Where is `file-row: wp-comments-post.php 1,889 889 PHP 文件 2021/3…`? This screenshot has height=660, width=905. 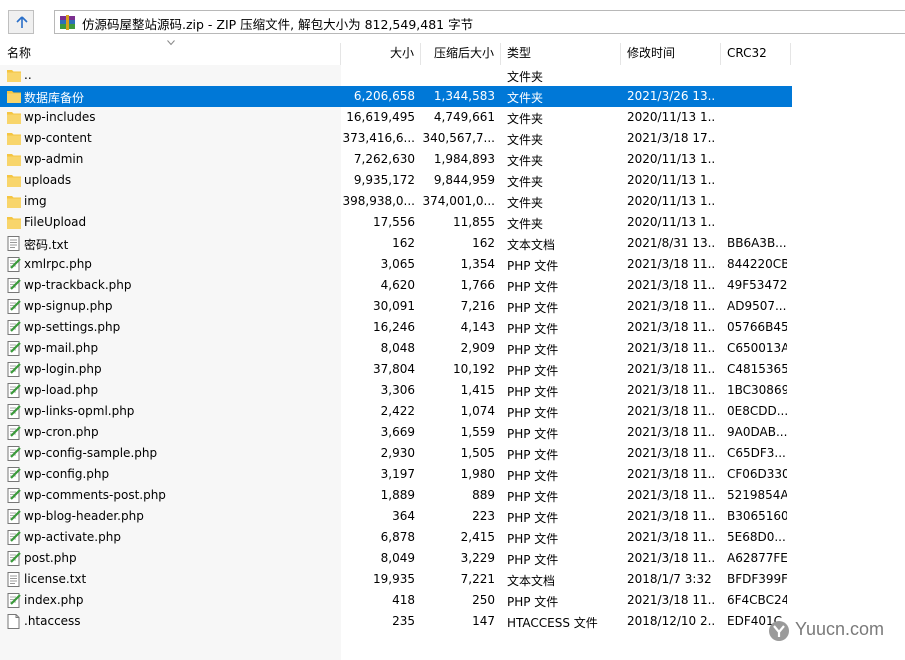
file-row: wp-comments-post.php 1,889 889 PHP 文件 2021/3… is located at coordinates (396, 495).